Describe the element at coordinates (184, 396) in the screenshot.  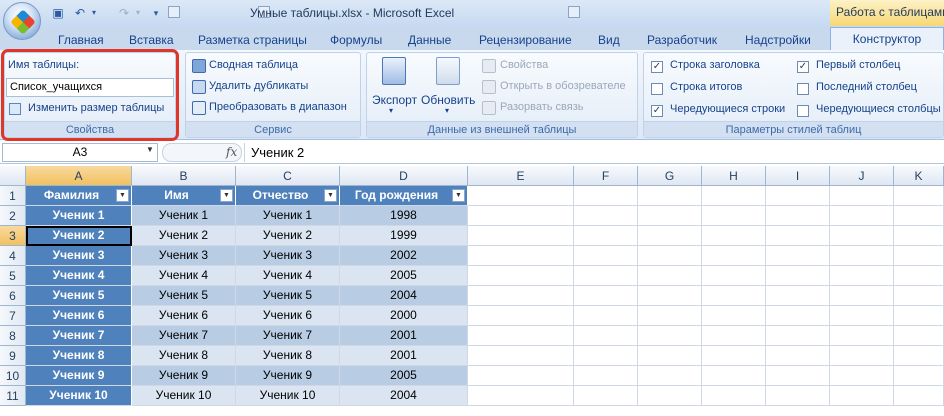
I see `table-cell: Ученик 10` at that location.